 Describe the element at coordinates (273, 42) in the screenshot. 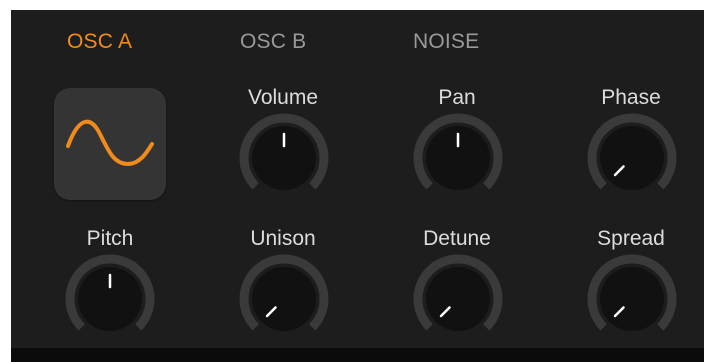

I see `tab-osc-b: OSC B` at that location.